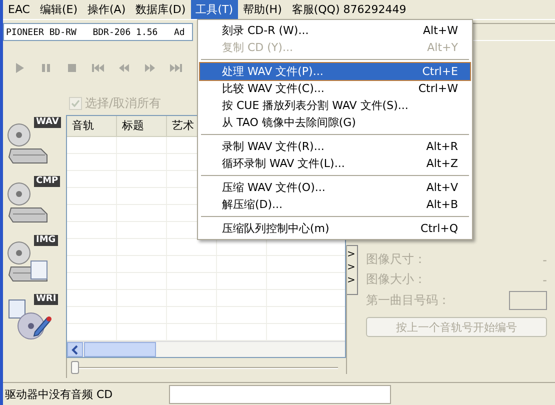 The height and width of the screenshot is (405, 555). Describe the element at coordinates (142, 126) in the screenshot. I see `column-header: 标题` at that location.